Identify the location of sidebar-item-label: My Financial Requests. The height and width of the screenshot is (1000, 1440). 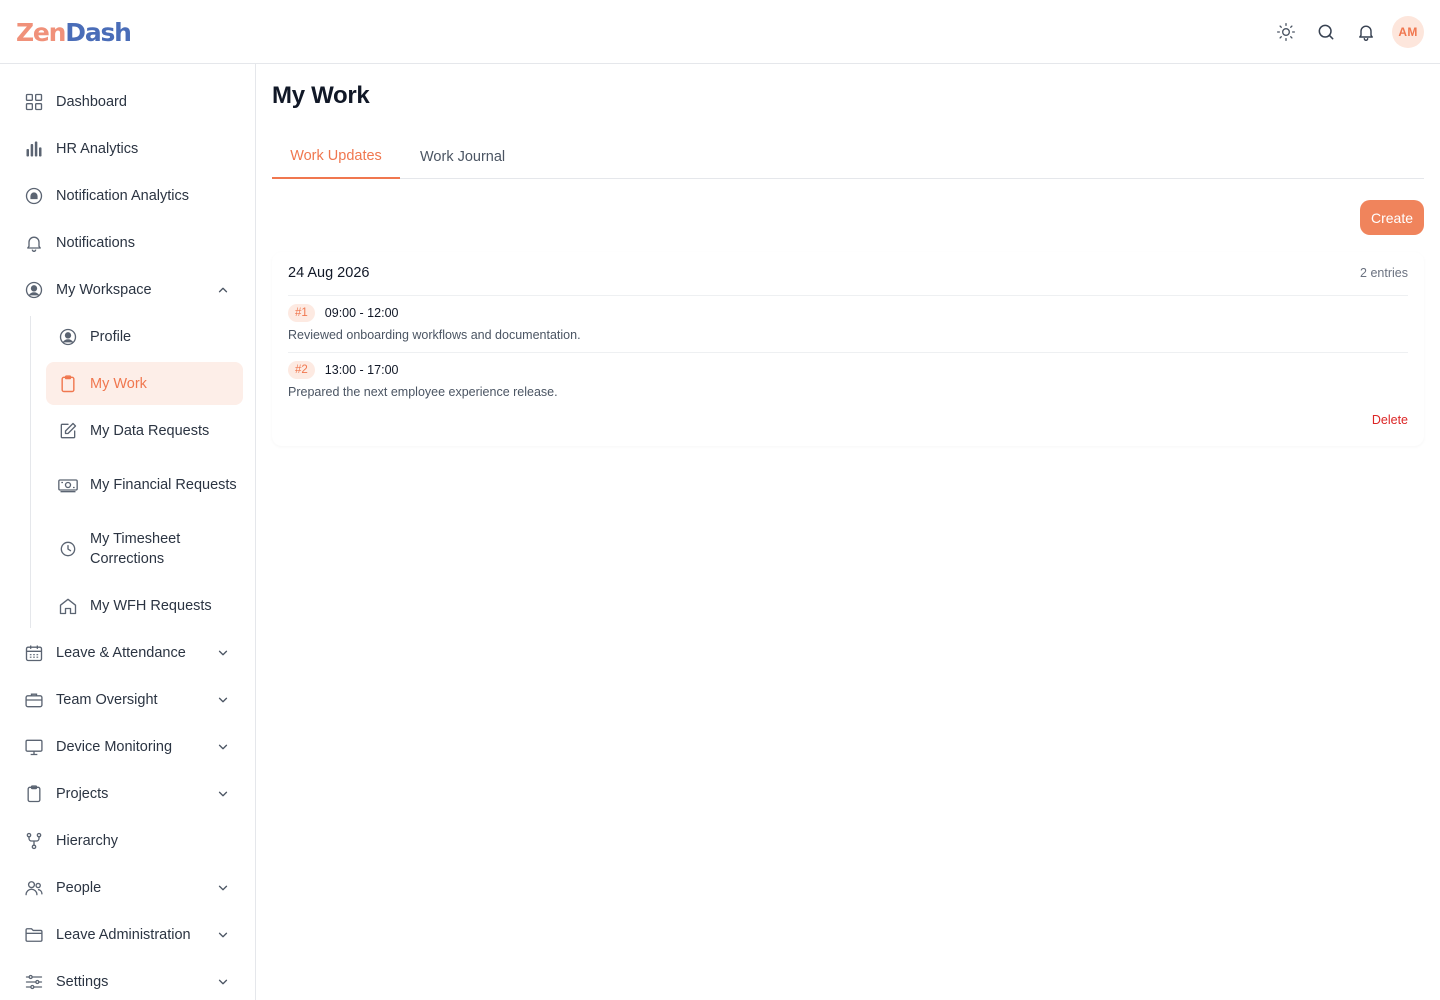
(163, 485).